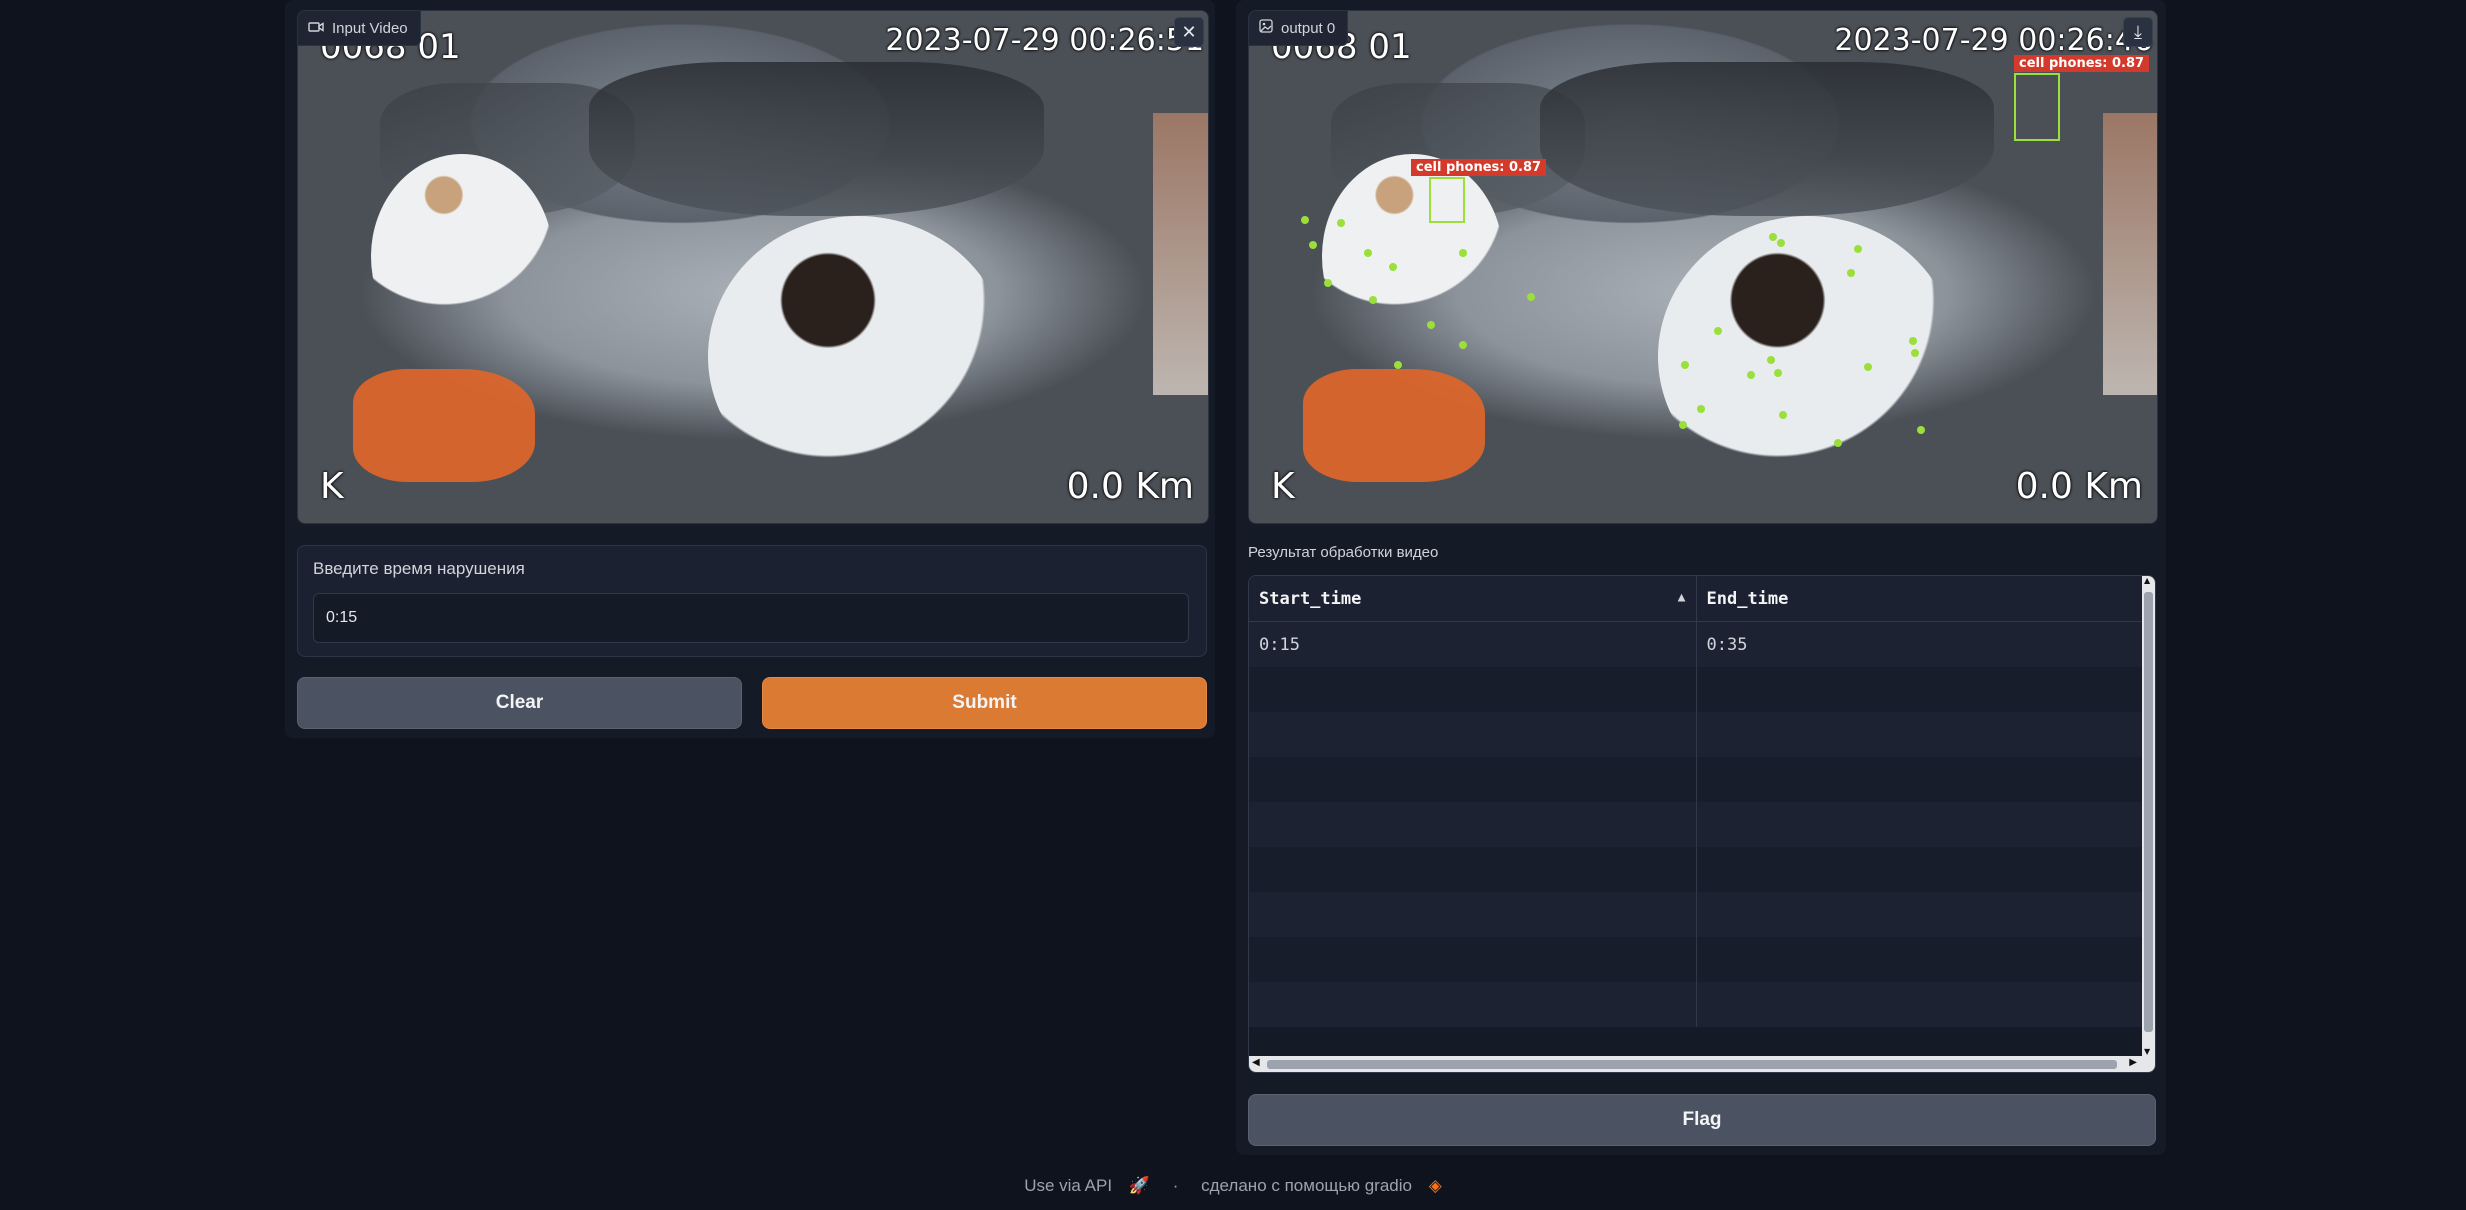  Describe the element at coordinates (1139, 1185) in the screenshot. I see `rocket-icon: 🚀` at that location.